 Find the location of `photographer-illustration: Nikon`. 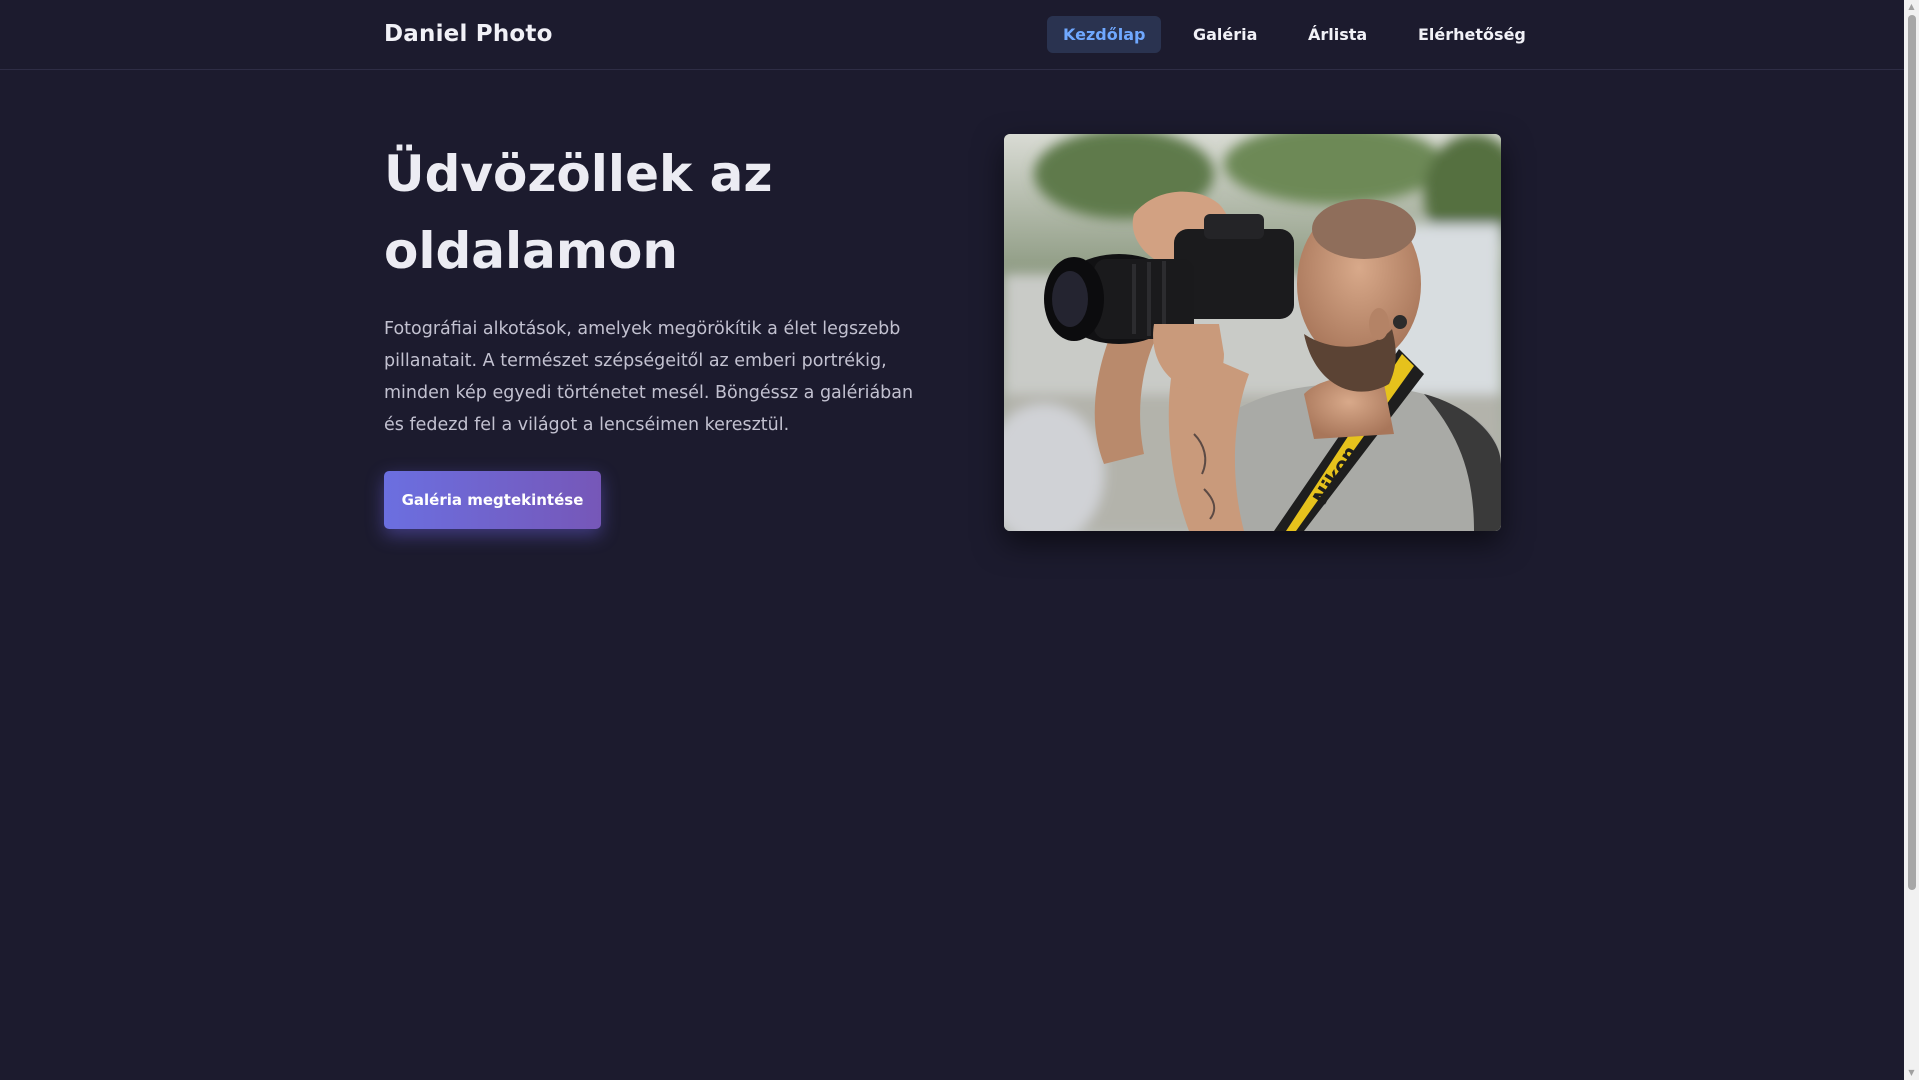

photographer-illustration: Nikon is located at coordinates (1252, 332).